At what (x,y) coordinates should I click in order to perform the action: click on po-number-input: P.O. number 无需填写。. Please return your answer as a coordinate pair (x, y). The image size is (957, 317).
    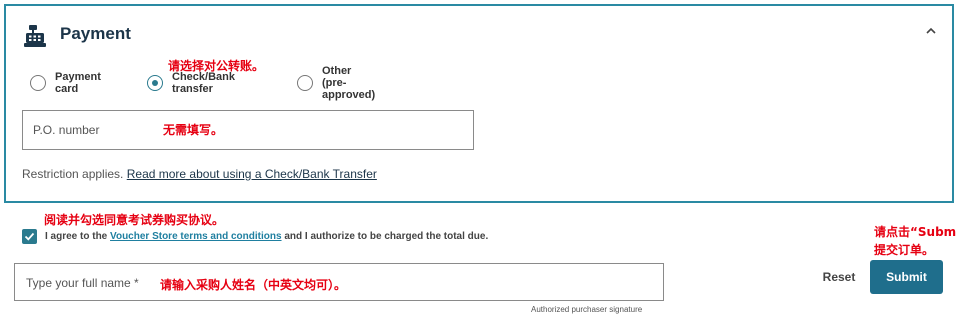
    Looking at the image, I should click on (248, 130).